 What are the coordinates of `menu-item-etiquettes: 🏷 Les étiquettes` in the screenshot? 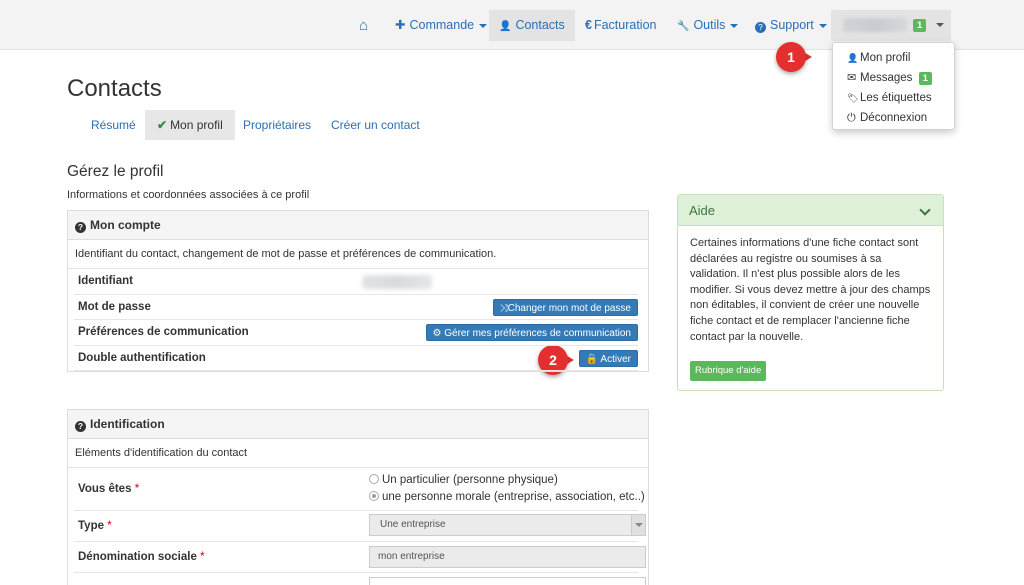 It's located at (893, 98).